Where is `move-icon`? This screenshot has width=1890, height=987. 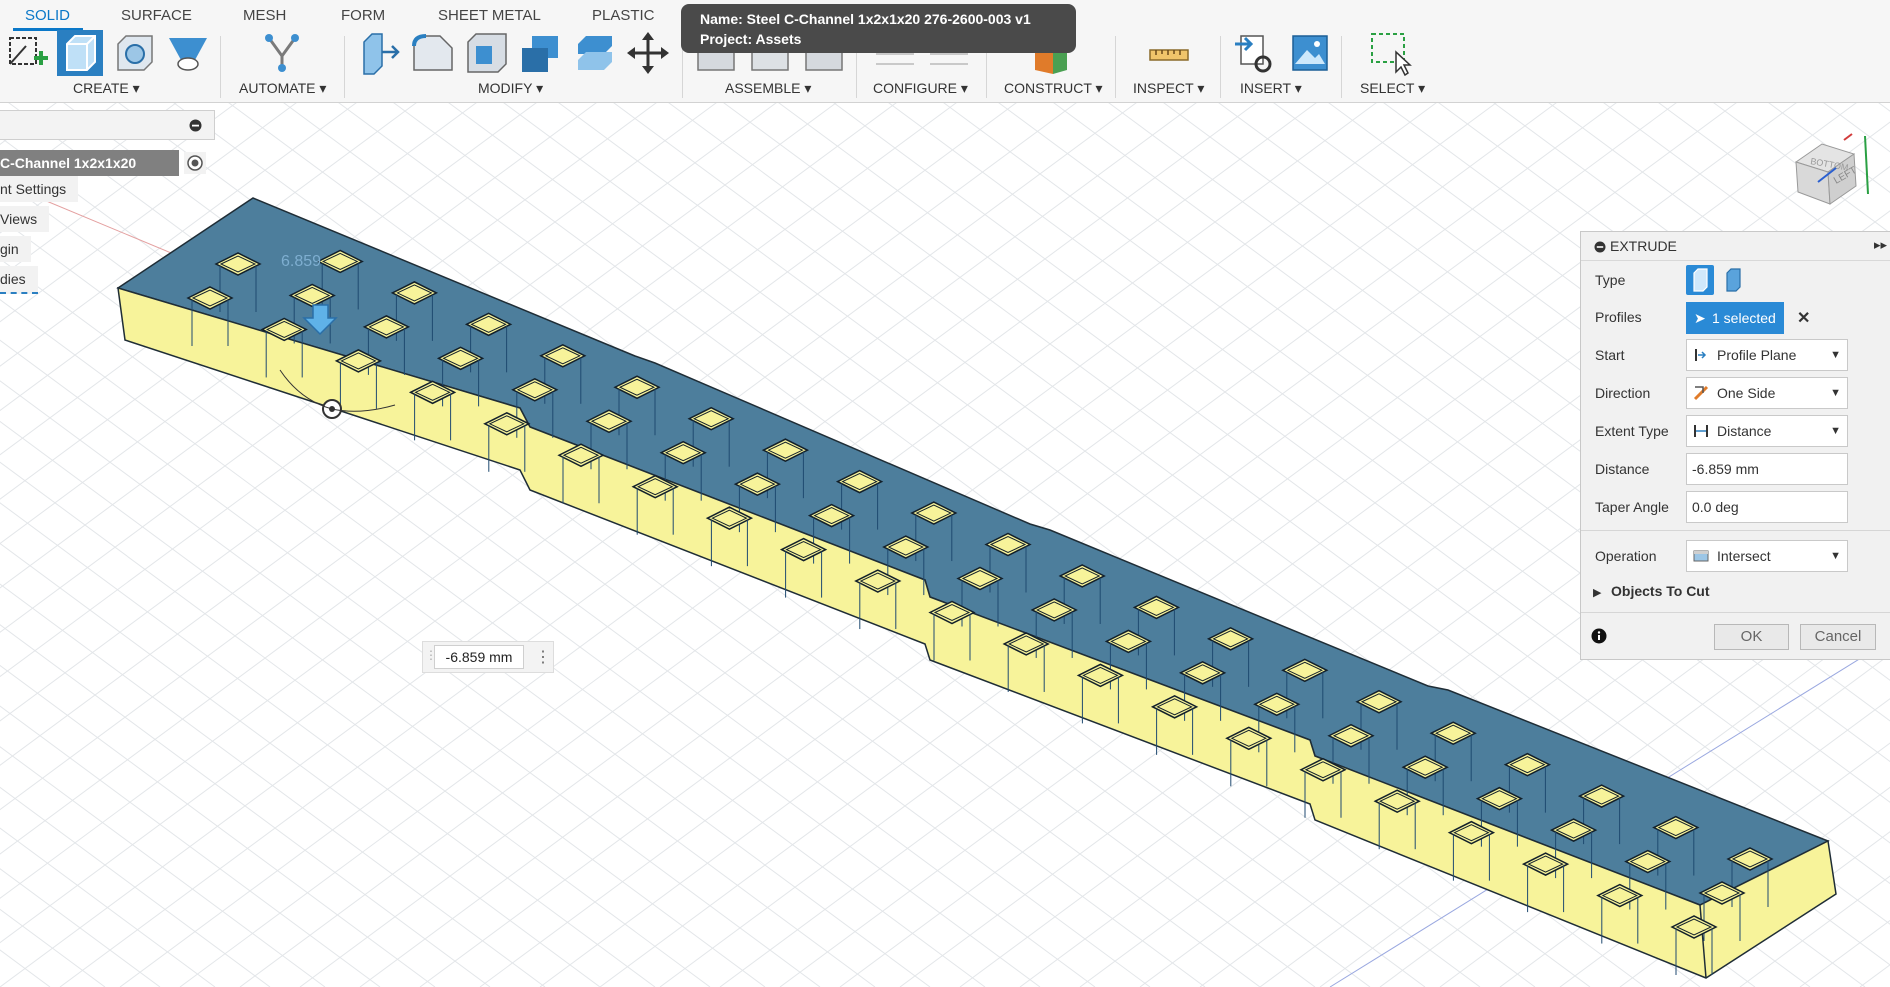
move-icon is located at coordinates (648, 53).